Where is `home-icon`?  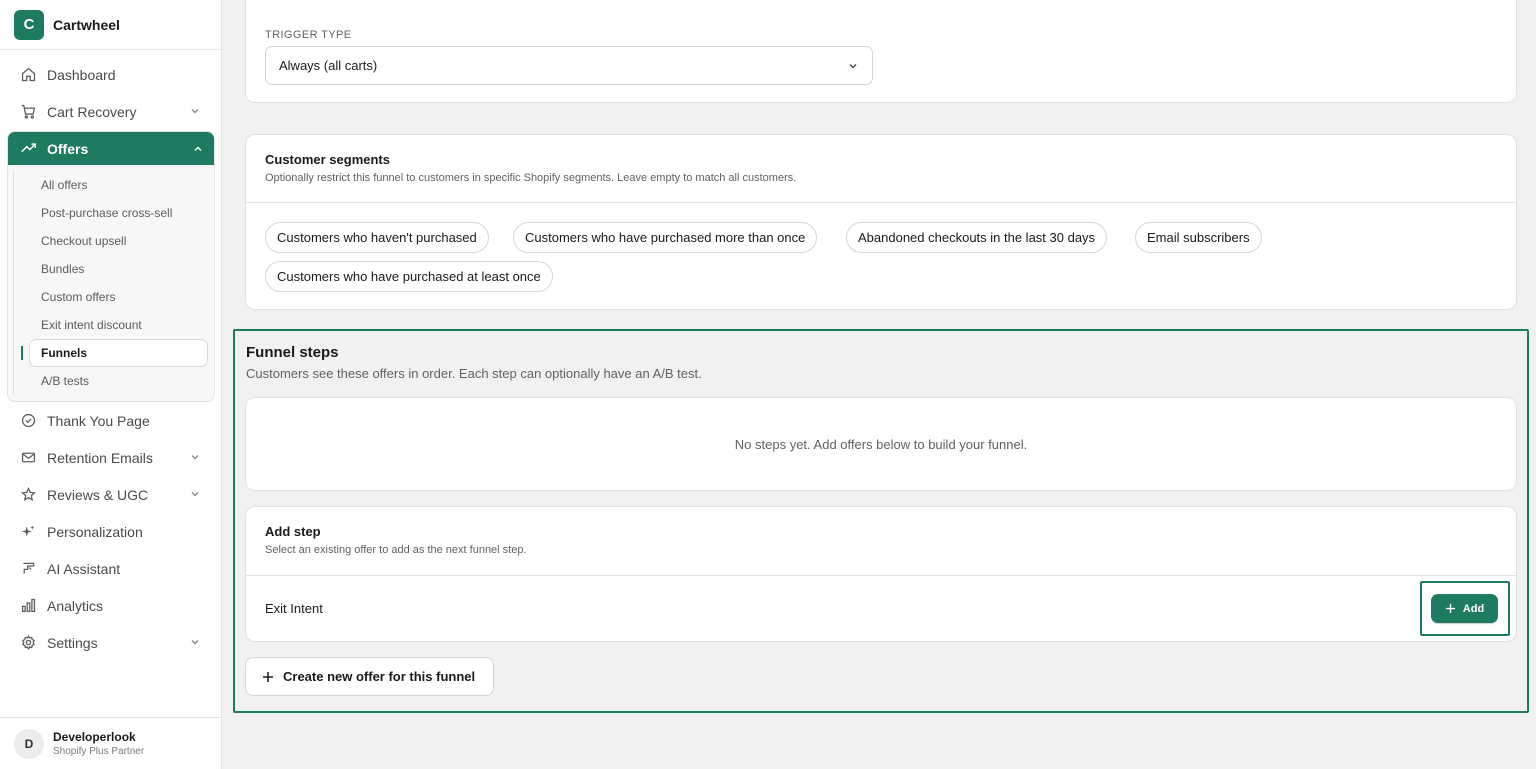
home-icon is located at coordinates (28, 75).